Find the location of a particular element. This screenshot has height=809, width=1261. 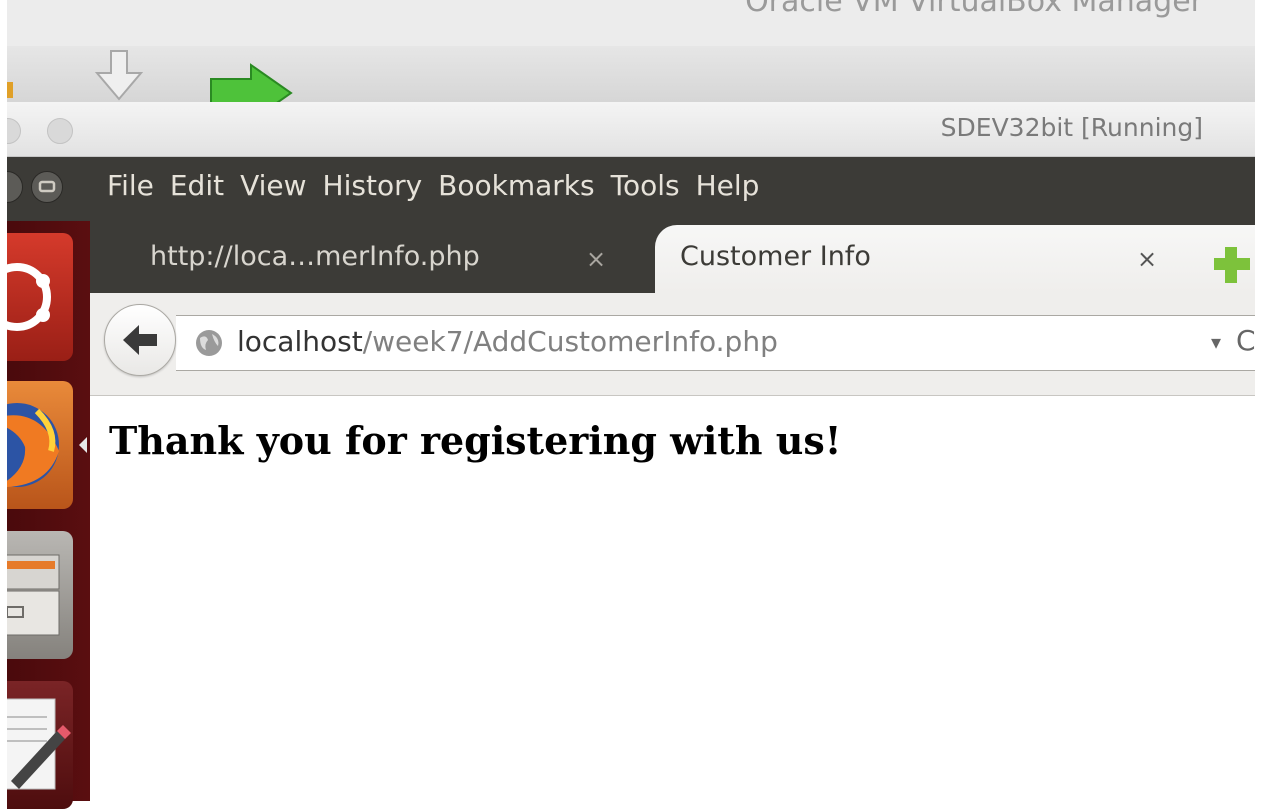

tab-active-title: Customer Info is located at coordinates (775, 256).